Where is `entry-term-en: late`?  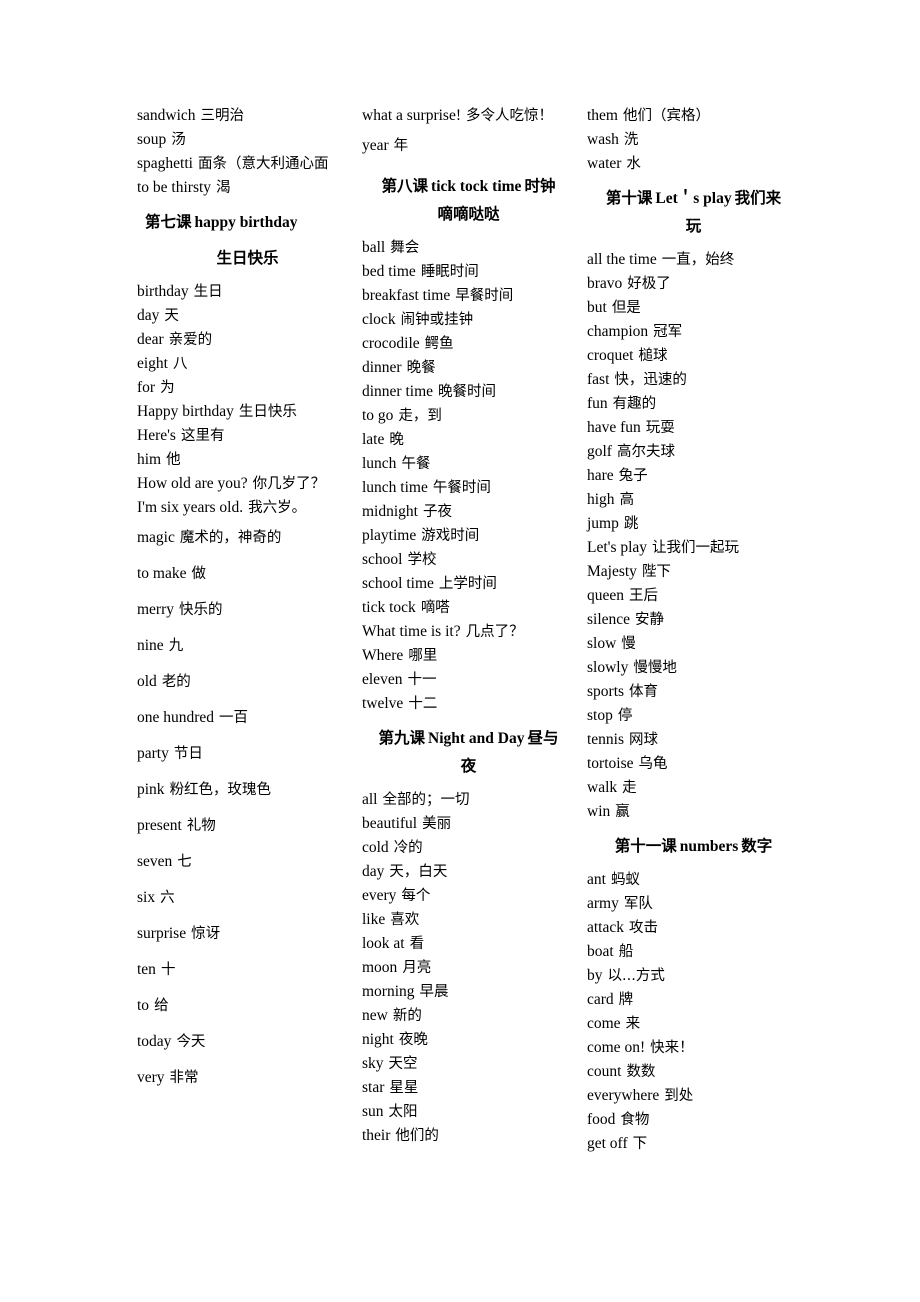 entry-term-en: late is located at coordinates (373, 439).